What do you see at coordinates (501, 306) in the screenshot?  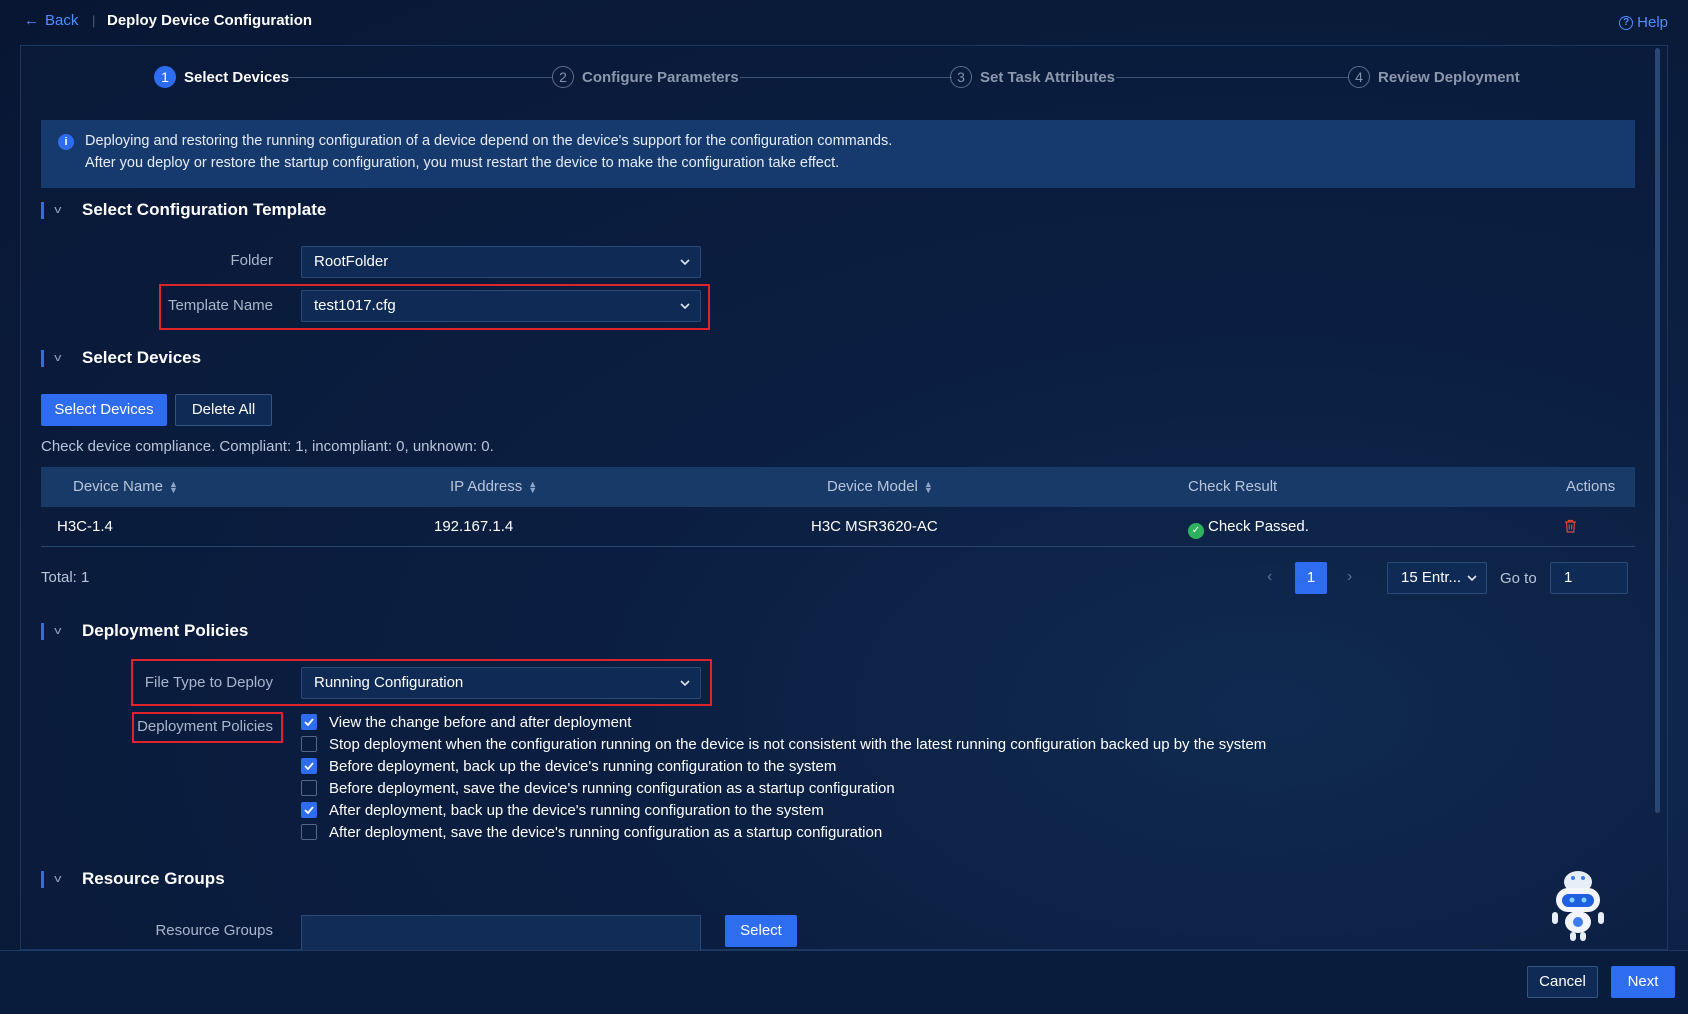 I see `template-name-select: test1017.cfg` at bounding box center [501, 306].